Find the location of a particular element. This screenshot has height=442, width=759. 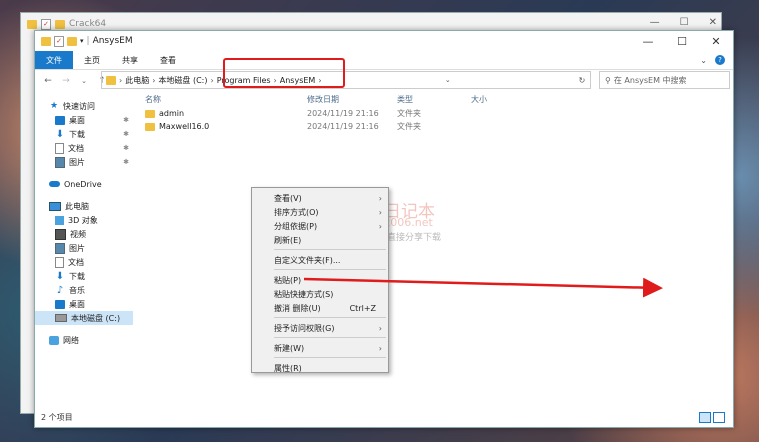

sidebar-item-3d-objects: 3D 对象 is located at coordinates (84, 220).